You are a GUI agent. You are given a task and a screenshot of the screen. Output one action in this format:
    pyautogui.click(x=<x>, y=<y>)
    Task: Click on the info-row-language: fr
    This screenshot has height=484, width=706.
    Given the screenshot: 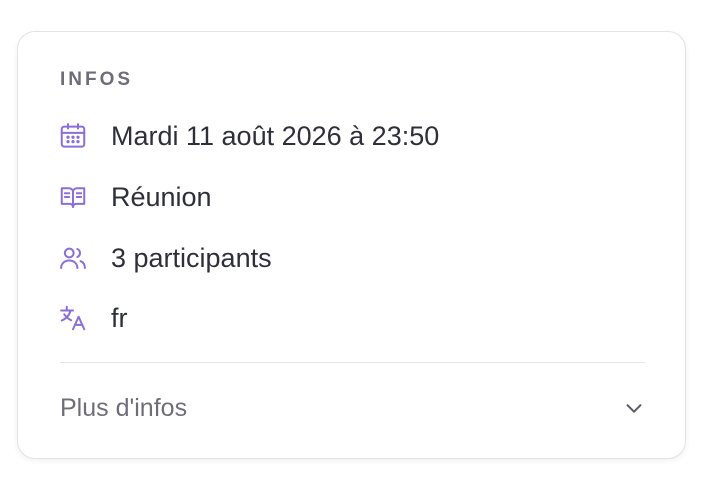 What is the action you would take?
    pyautogui.click(x=93, y=318)
    